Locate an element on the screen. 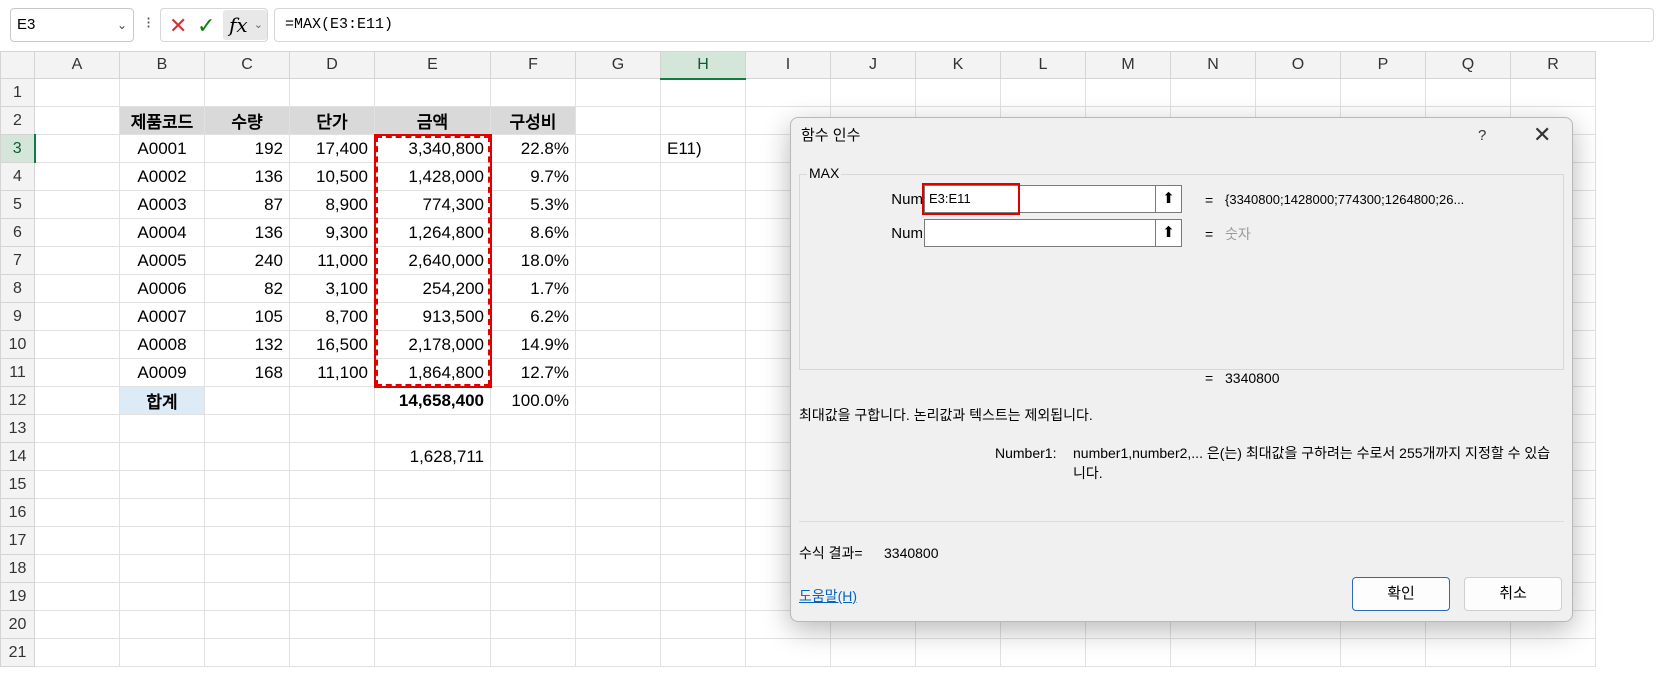 The height and width of the screenshot is (693, 1660). name-box: E3 ⌄ is located at coordinates (72, 25).